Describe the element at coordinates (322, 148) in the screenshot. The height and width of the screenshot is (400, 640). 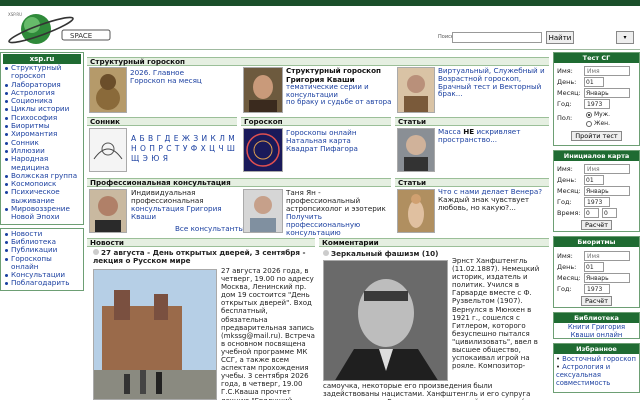
I see `s2-pythagoras: Квадрат Пифагора` at that location.